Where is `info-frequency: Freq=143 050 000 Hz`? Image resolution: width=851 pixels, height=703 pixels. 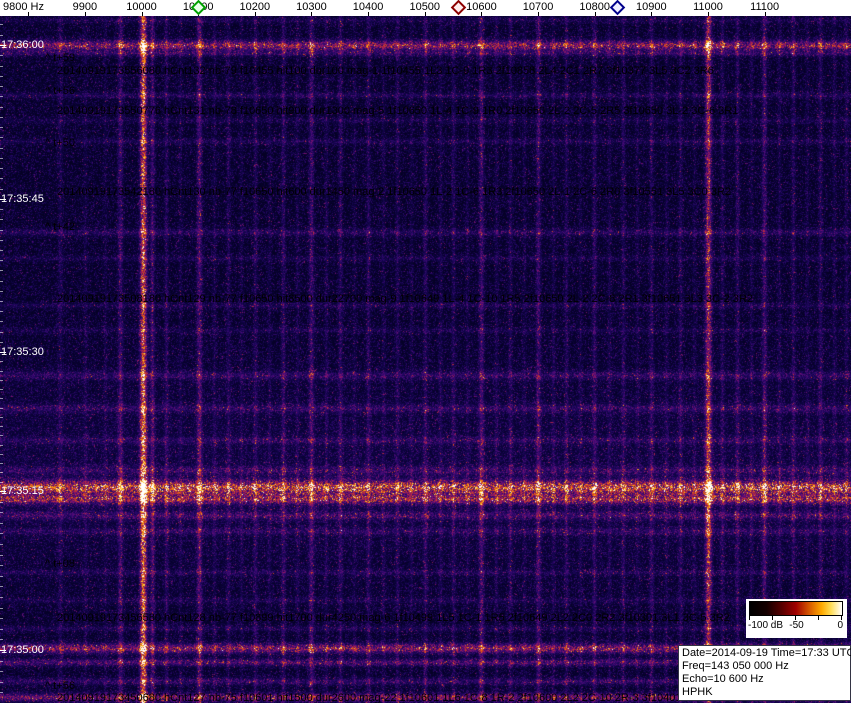
info-frequency: Freq=143 050 000 Hz is located at coordinates (735, 666).